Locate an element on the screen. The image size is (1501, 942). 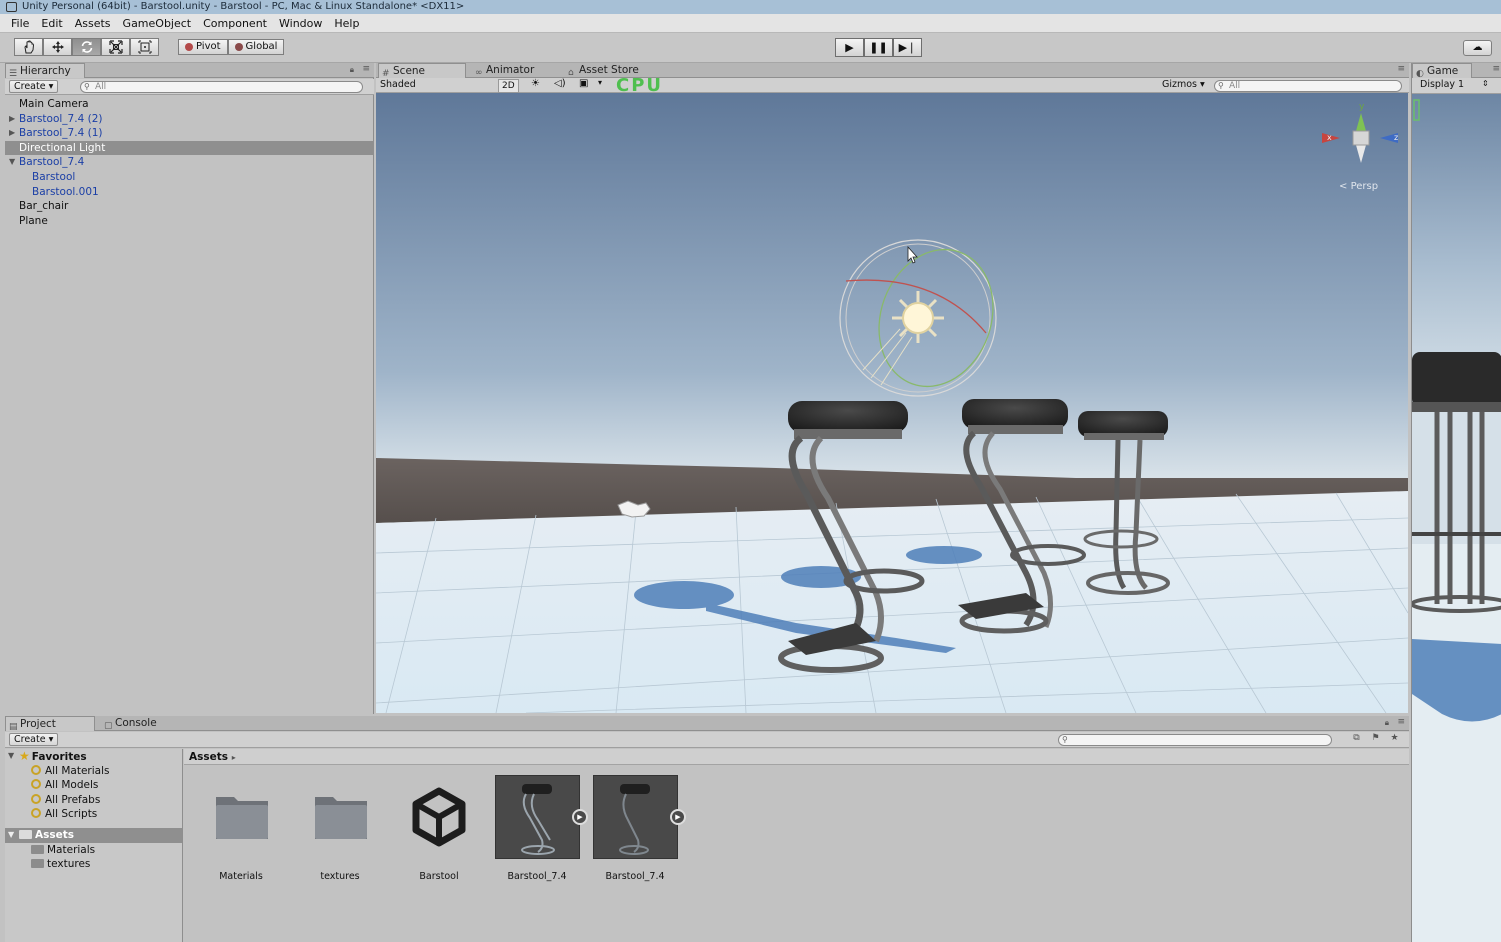
hierarchy-item: Bar_chair is located at coordinates (189, 206).